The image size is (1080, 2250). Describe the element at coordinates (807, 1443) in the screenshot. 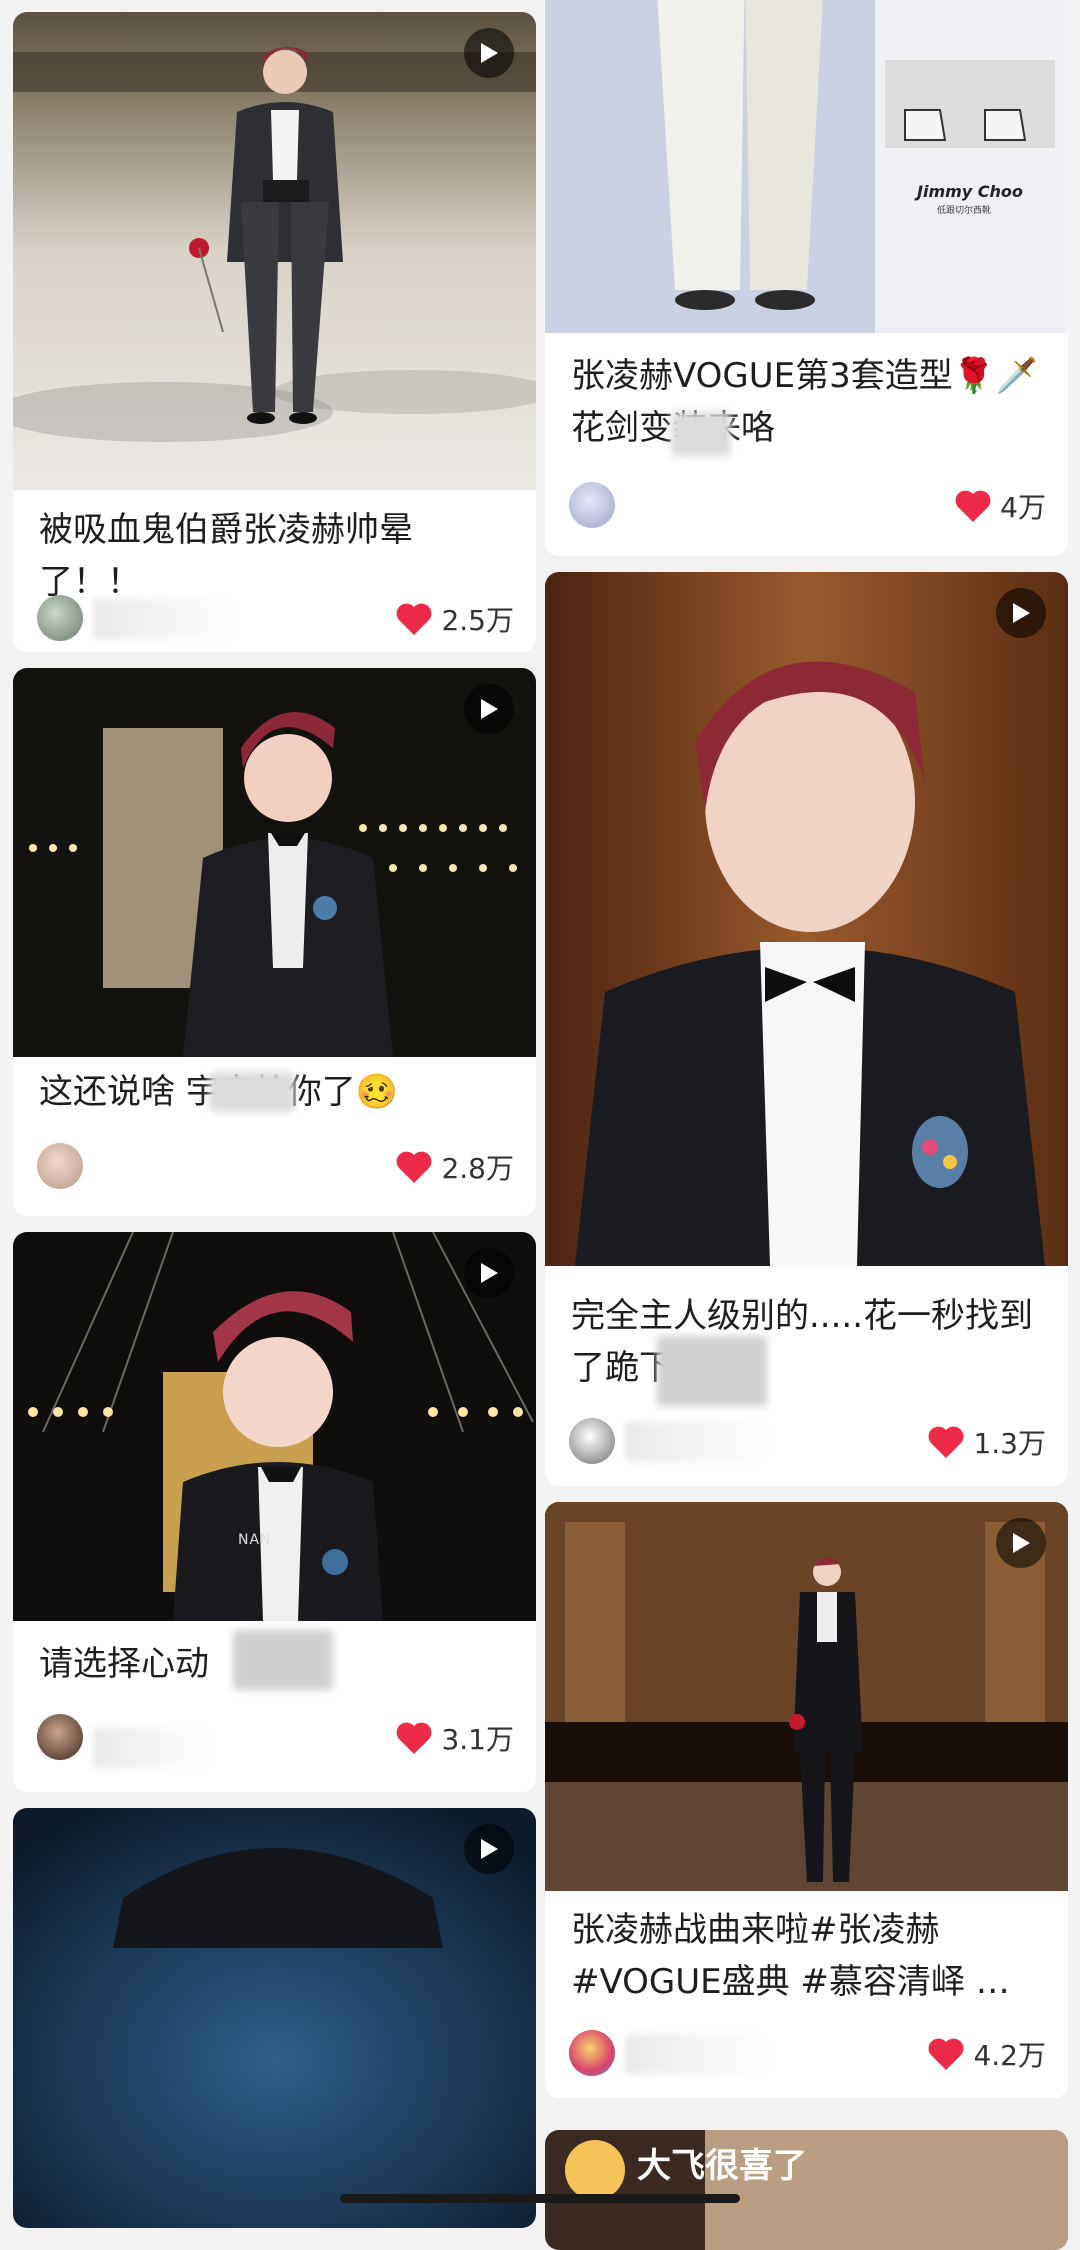

I see `note-meta: 1.3万` at that location.